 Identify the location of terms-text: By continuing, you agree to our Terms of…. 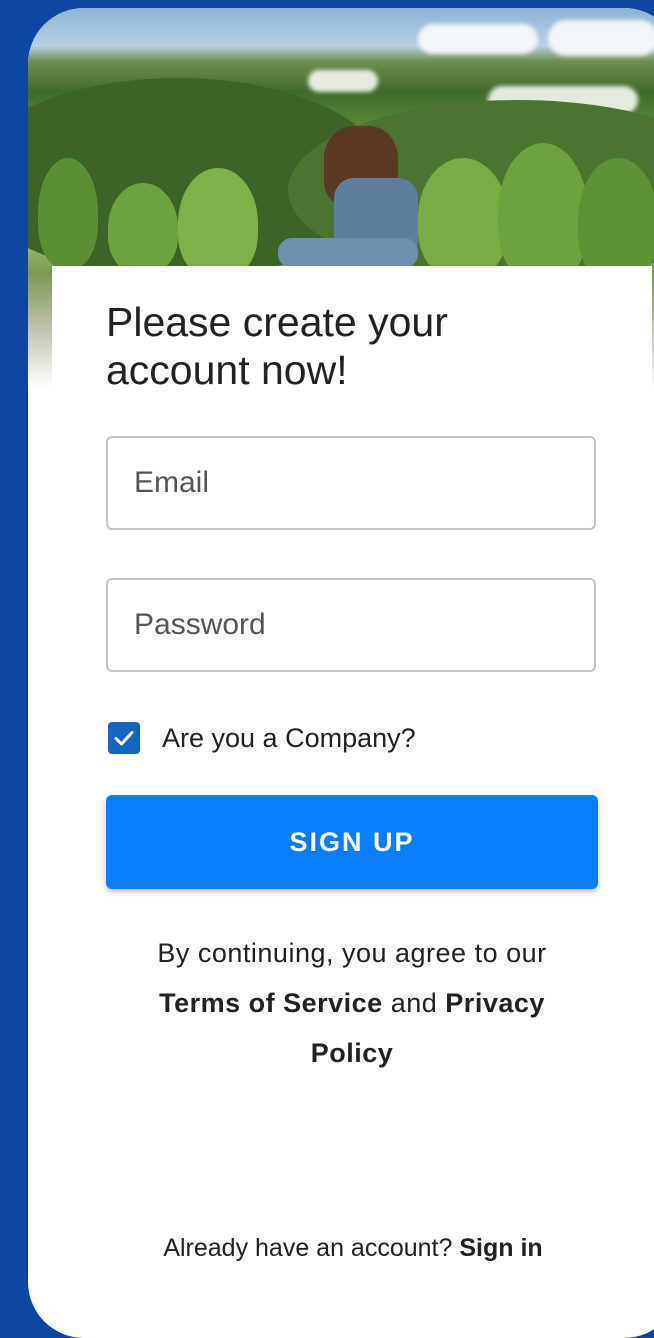
(352, 1003).